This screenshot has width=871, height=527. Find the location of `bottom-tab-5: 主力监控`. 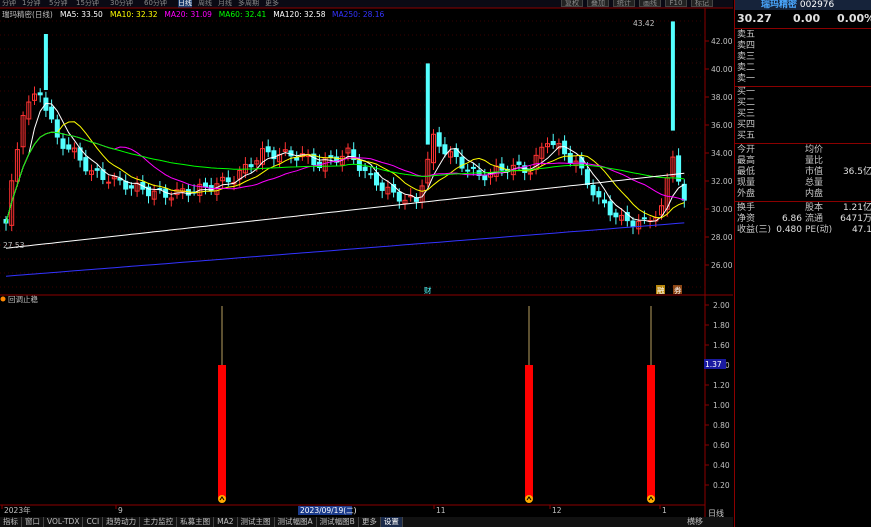

bottom-tab-5: 主力监控 is located at coordinates (159, 522).